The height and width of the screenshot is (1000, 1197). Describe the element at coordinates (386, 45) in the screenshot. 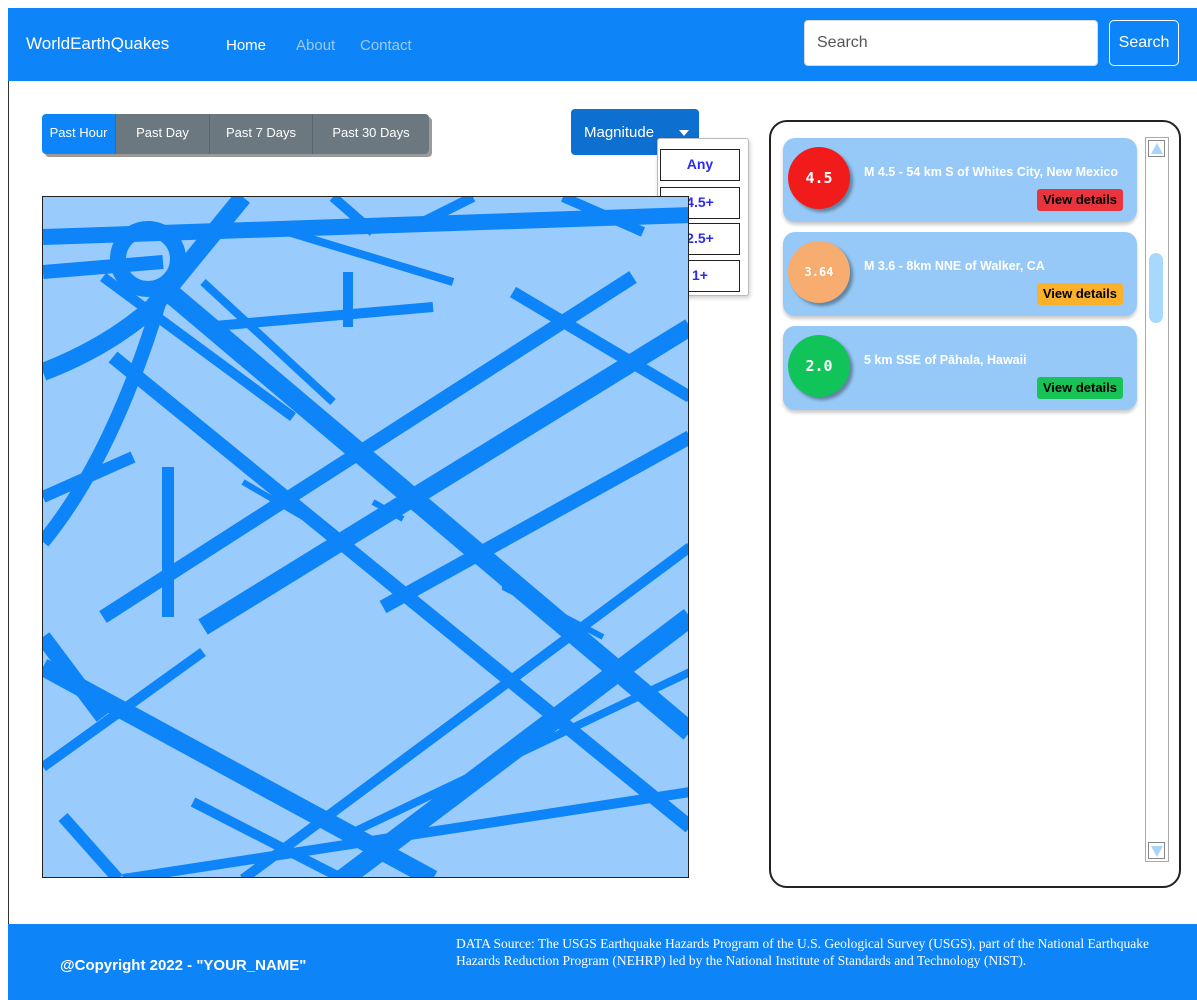

I see `nav-link-contact: Contact` at that location.